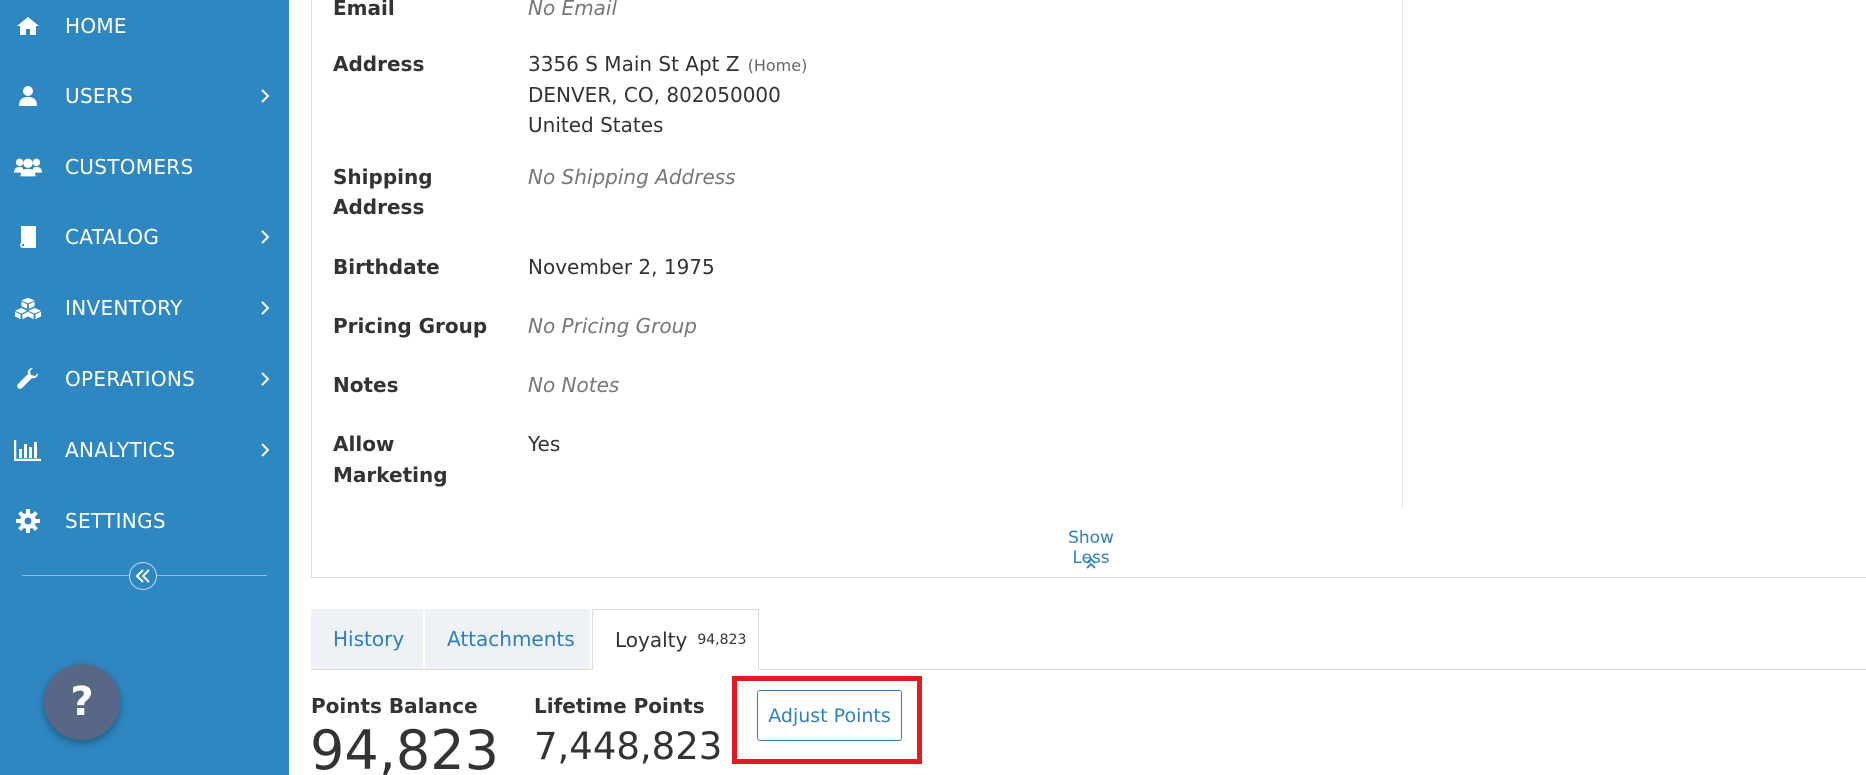 The image size is (1866, 775). What do you see at coordinates (383, 177) in the screenshot?
I see `shipping-label: Shipping` at bounding box center [383, 177].